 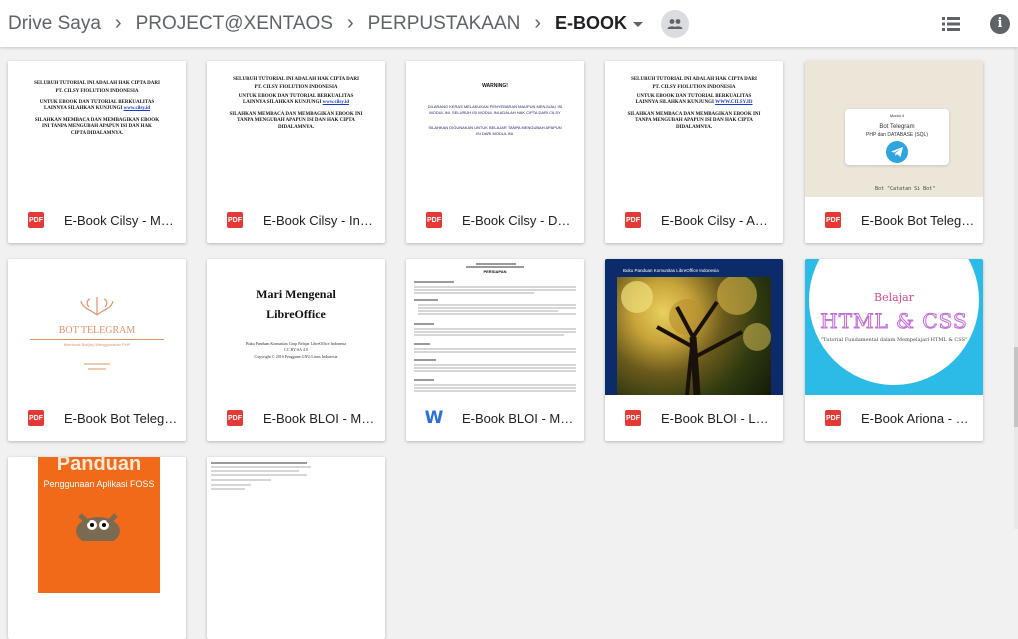 What do you see at coordinates (951, 23) in the screenshot?
I see `list-view-icon` at bounding box center [951, 23].